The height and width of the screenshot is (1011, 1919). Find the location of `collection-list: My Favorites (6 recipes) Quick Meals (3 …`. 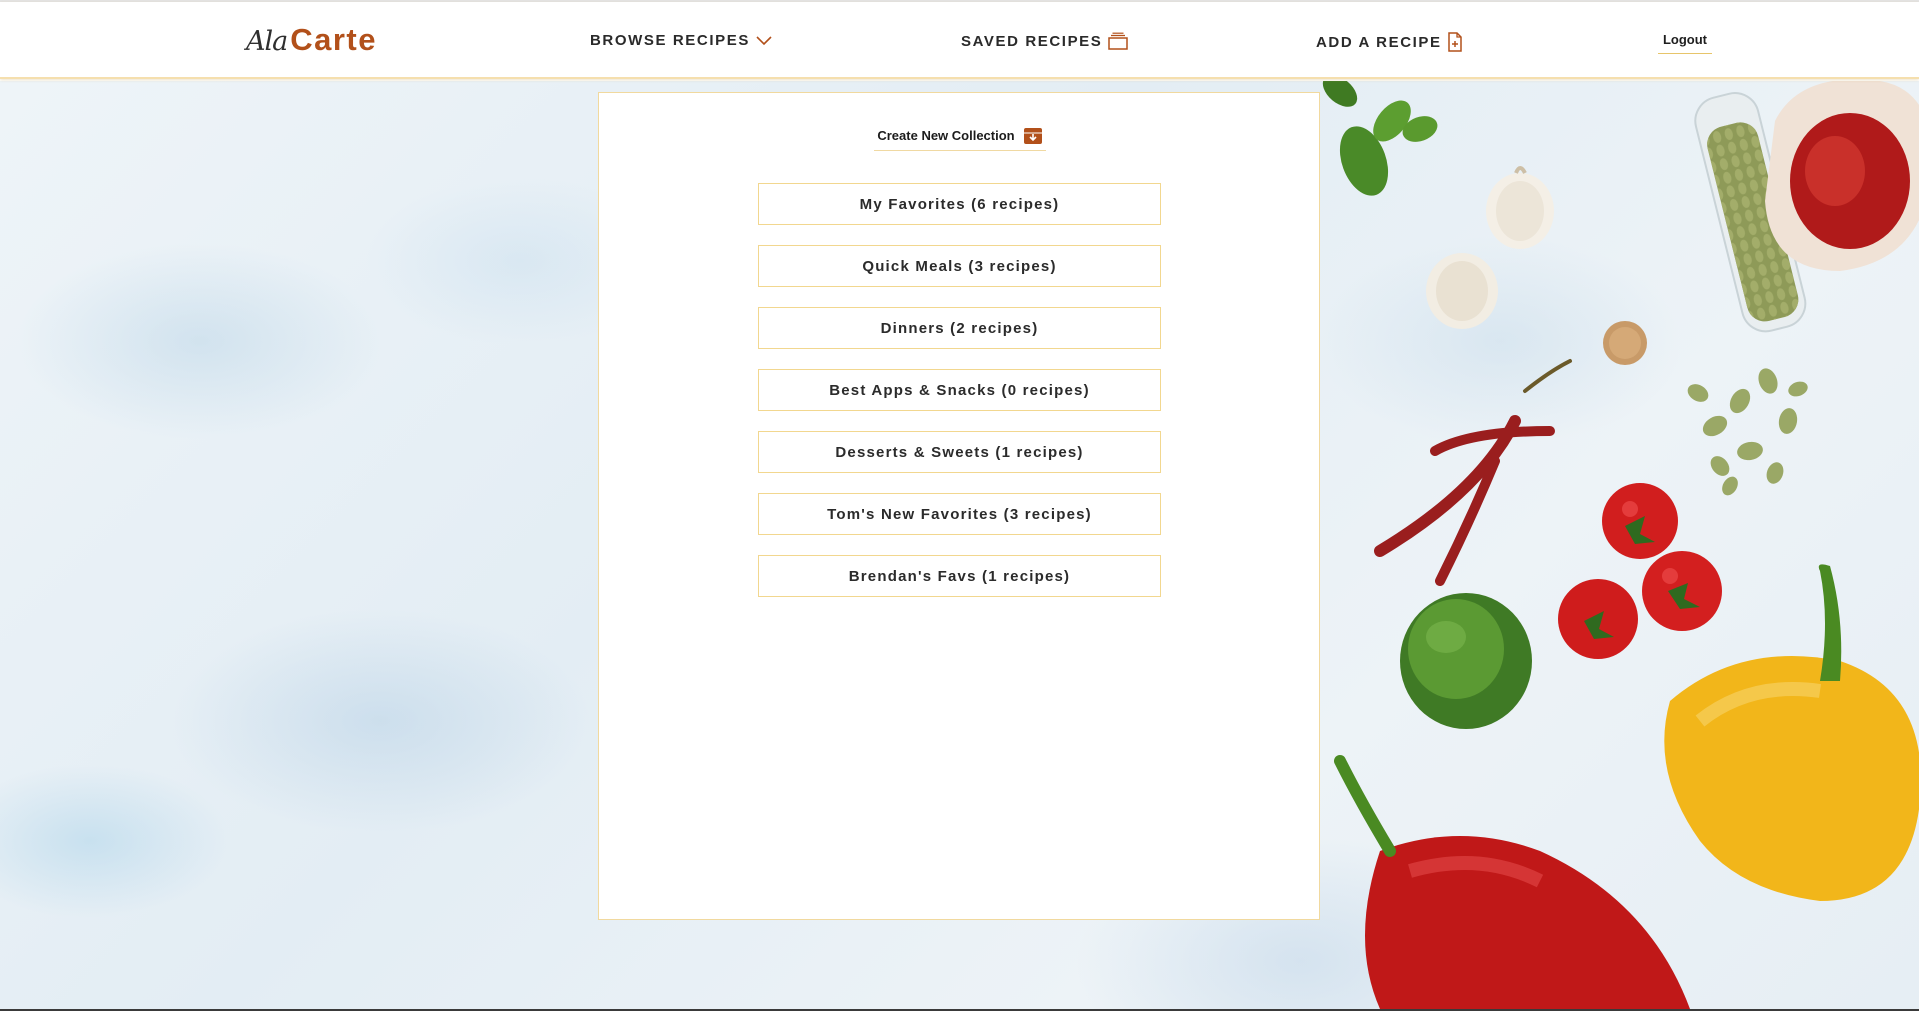

collection-list: My Favorites (6 recipes) Quick Meals (3 … is located at coordinates (959, 400).